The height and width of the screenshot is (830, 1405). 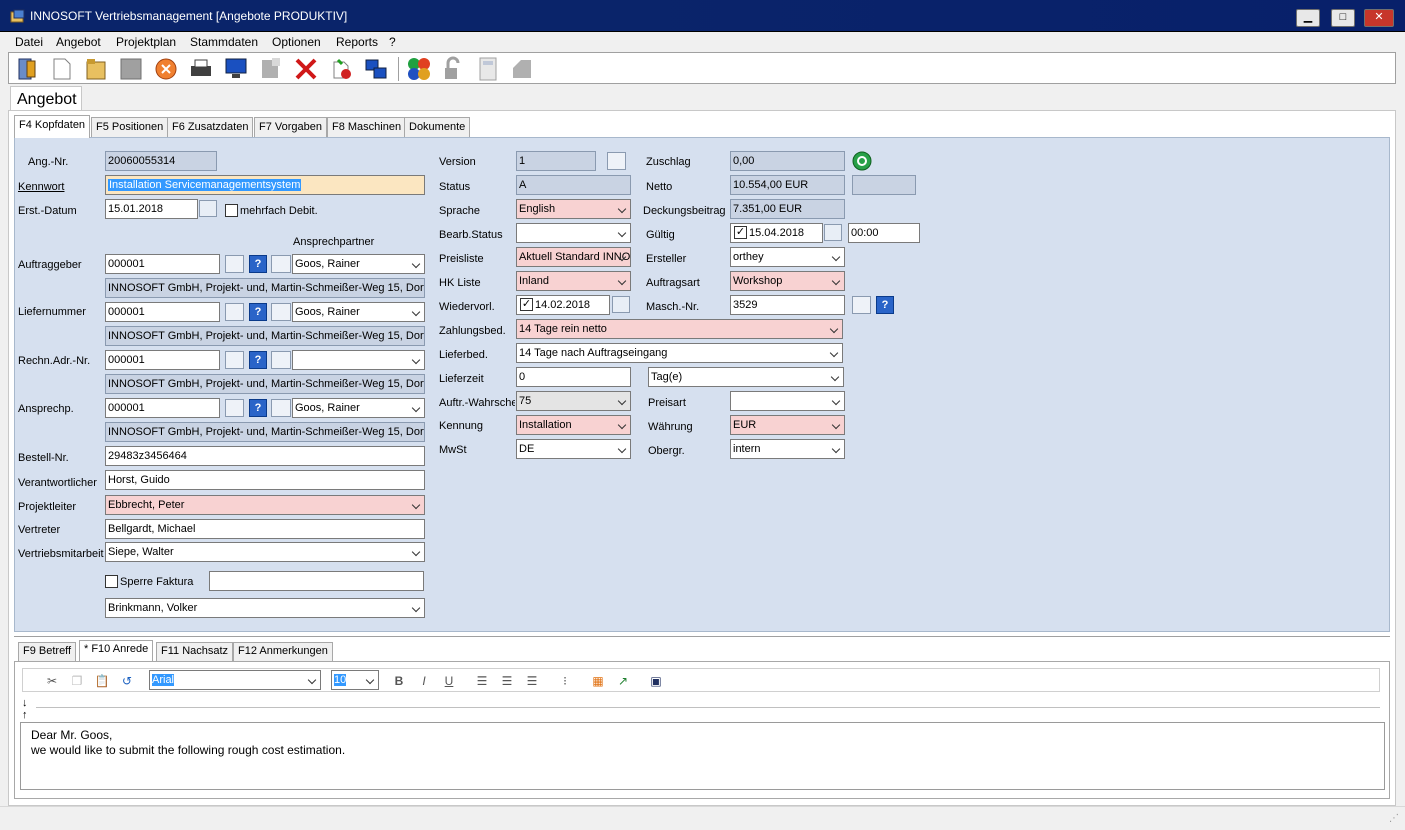 What do you see at coordinates (358, 408) in the screenshot?
I see `ansprechp-contact-select: Goos, Rainer` at bounding box center [358, 408].